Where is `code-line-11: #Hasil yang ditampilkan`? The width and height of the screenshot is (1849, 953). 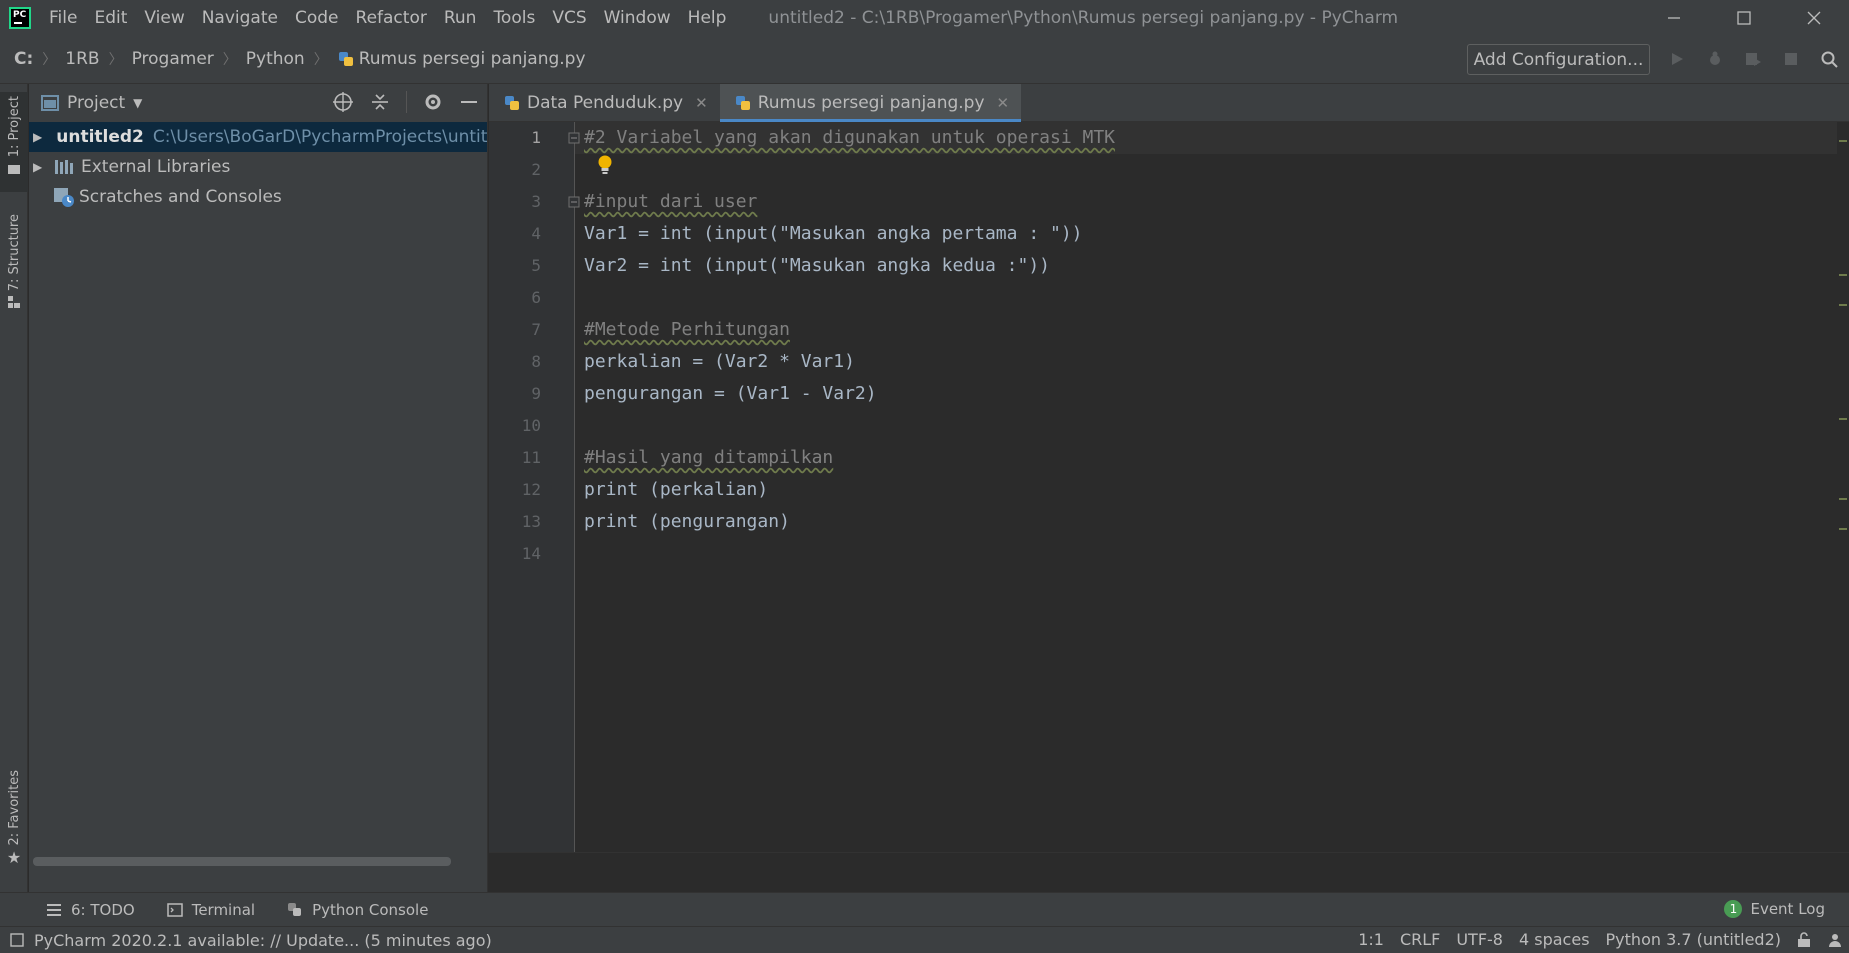
code-line-11: #Hasil yang ditampilkan is located at coordinates (708, 458).